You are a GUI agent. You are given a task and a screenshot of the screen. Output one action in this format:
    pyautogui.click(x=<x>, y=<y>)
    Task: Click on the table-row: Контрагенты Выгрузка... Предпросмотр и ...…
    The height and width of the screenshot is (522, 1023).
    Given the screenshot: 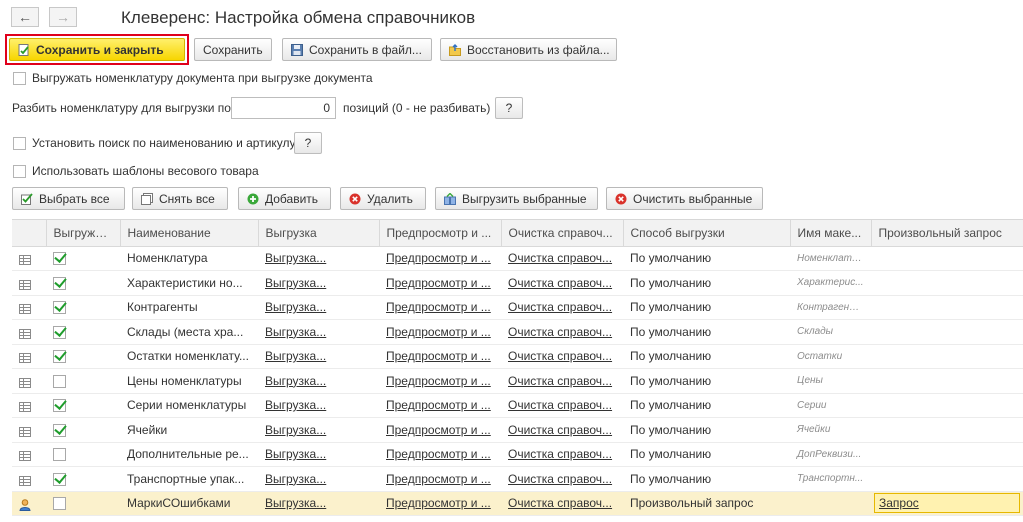 What is the action you would take?
    pyautogui.click(x=517, y=307)
    